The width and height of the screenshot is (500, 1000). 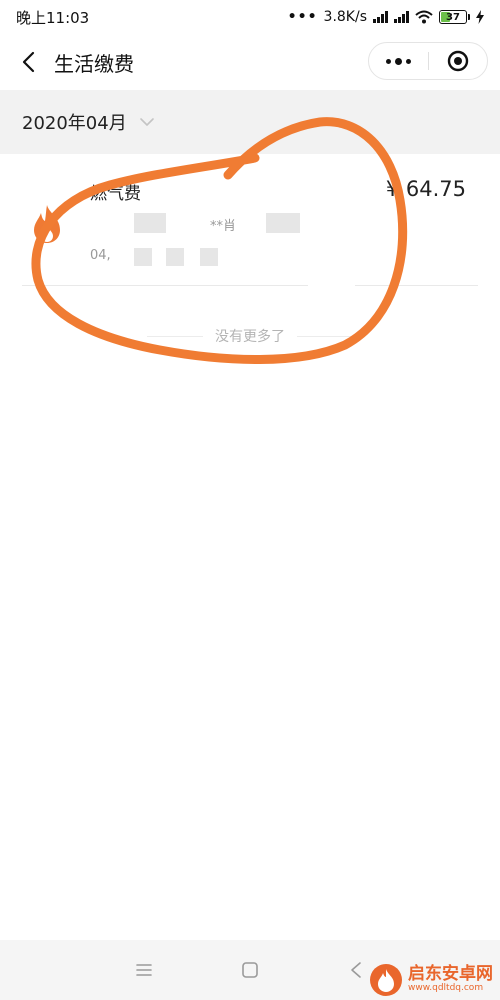 I want to click on month-filter: 2020年04月, so click(x=250, y=122).